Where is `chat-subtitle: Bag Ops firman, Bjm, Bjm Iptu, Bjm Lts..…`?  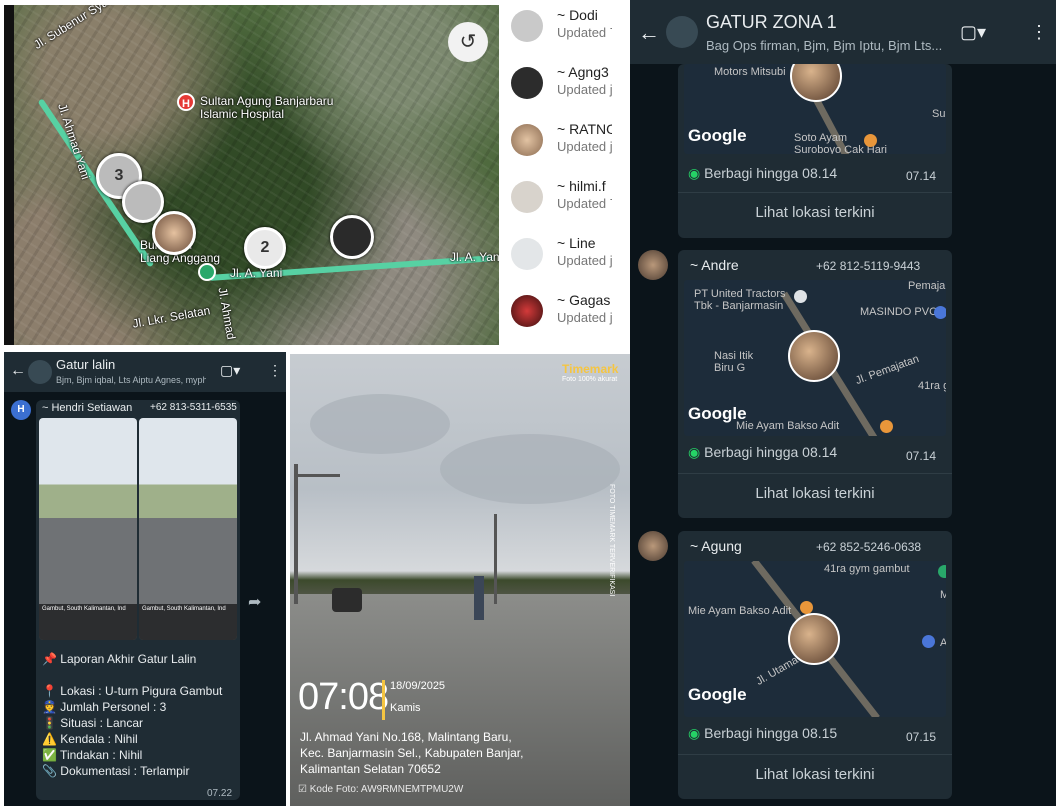
chat-subtitle: Bag Ops firman, Bjm, Bjm Iptu, Bjm Lts..… is located at coordinates (826, 45).